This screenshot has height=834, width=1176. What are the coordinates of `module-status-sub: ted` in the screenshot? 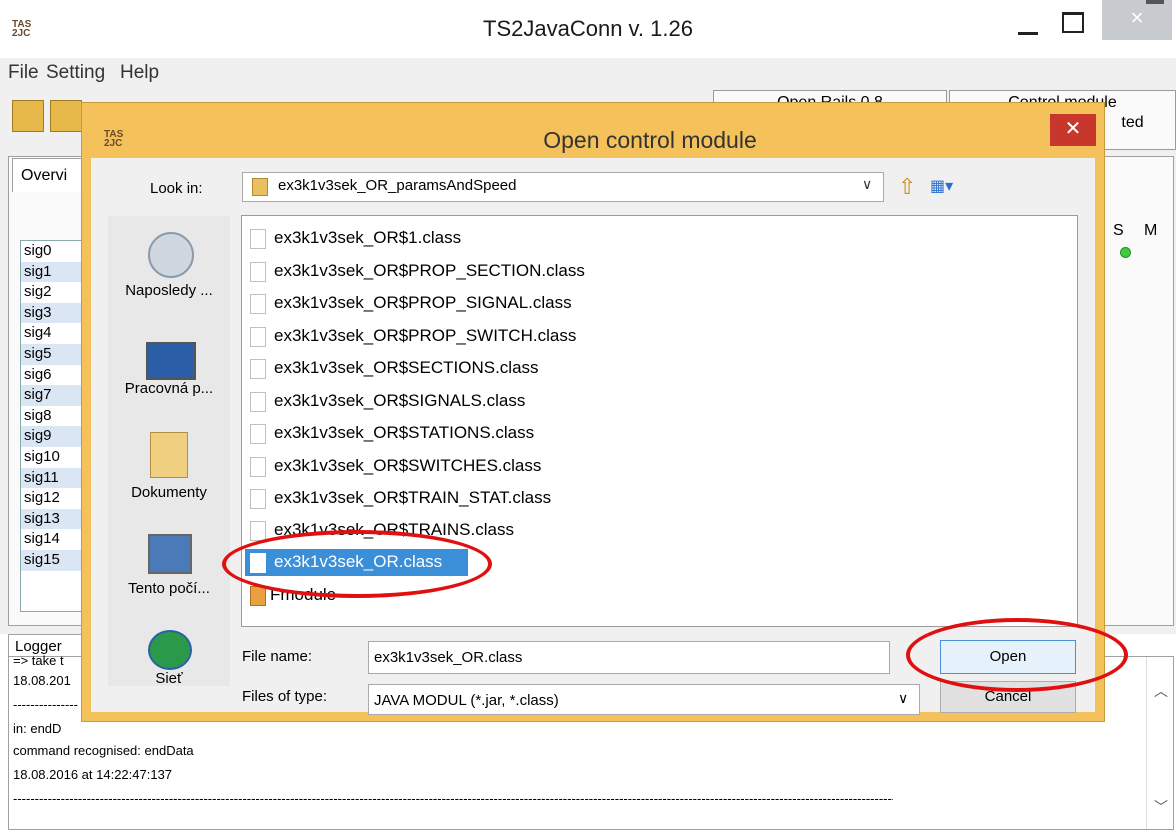 It's located at (1132, 122).